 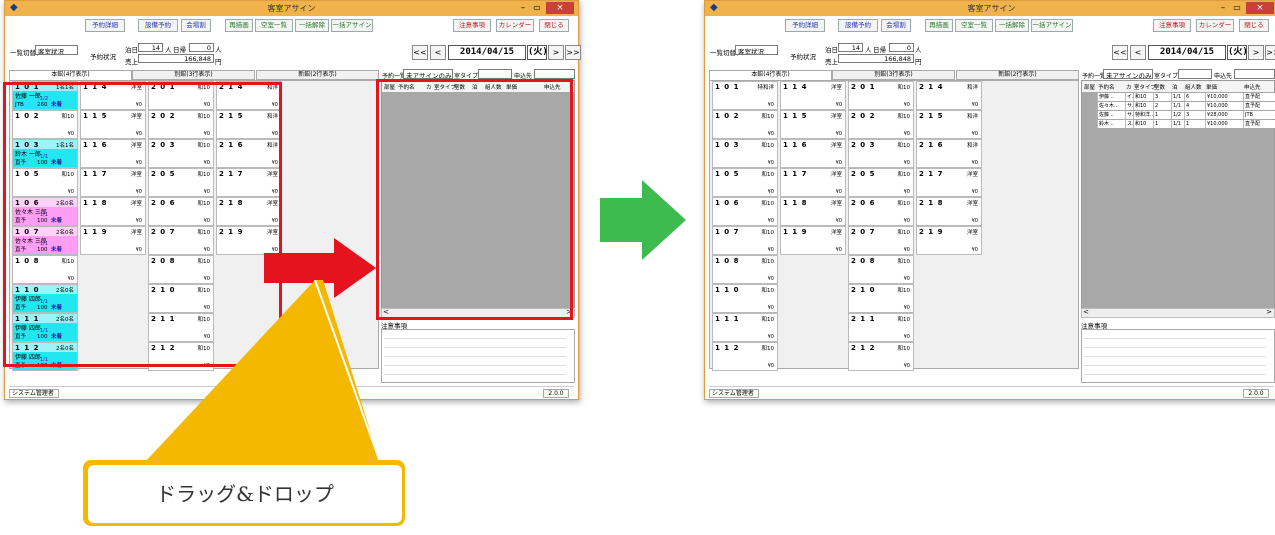 What do you see at coordinates (1195, 115) in the screenshot?
I see `reservation-cell: 3` at bounding box center [1195, 115].